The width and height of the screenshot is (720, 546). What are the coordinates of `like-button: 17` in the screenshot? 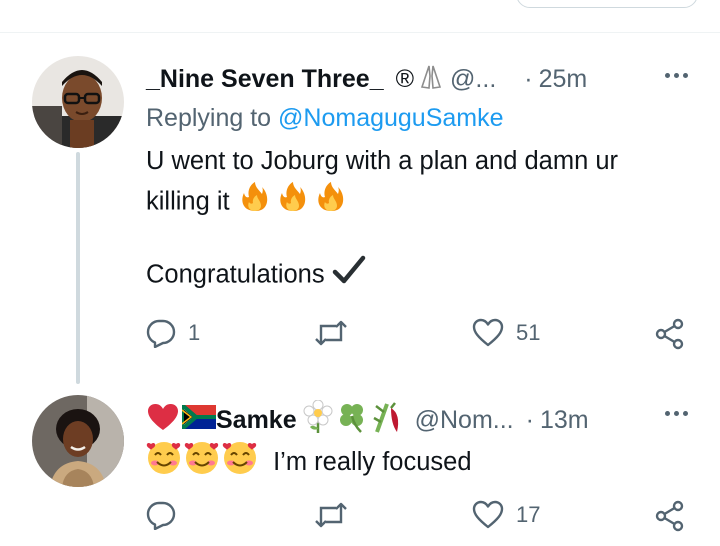 It's located at (506, 515).